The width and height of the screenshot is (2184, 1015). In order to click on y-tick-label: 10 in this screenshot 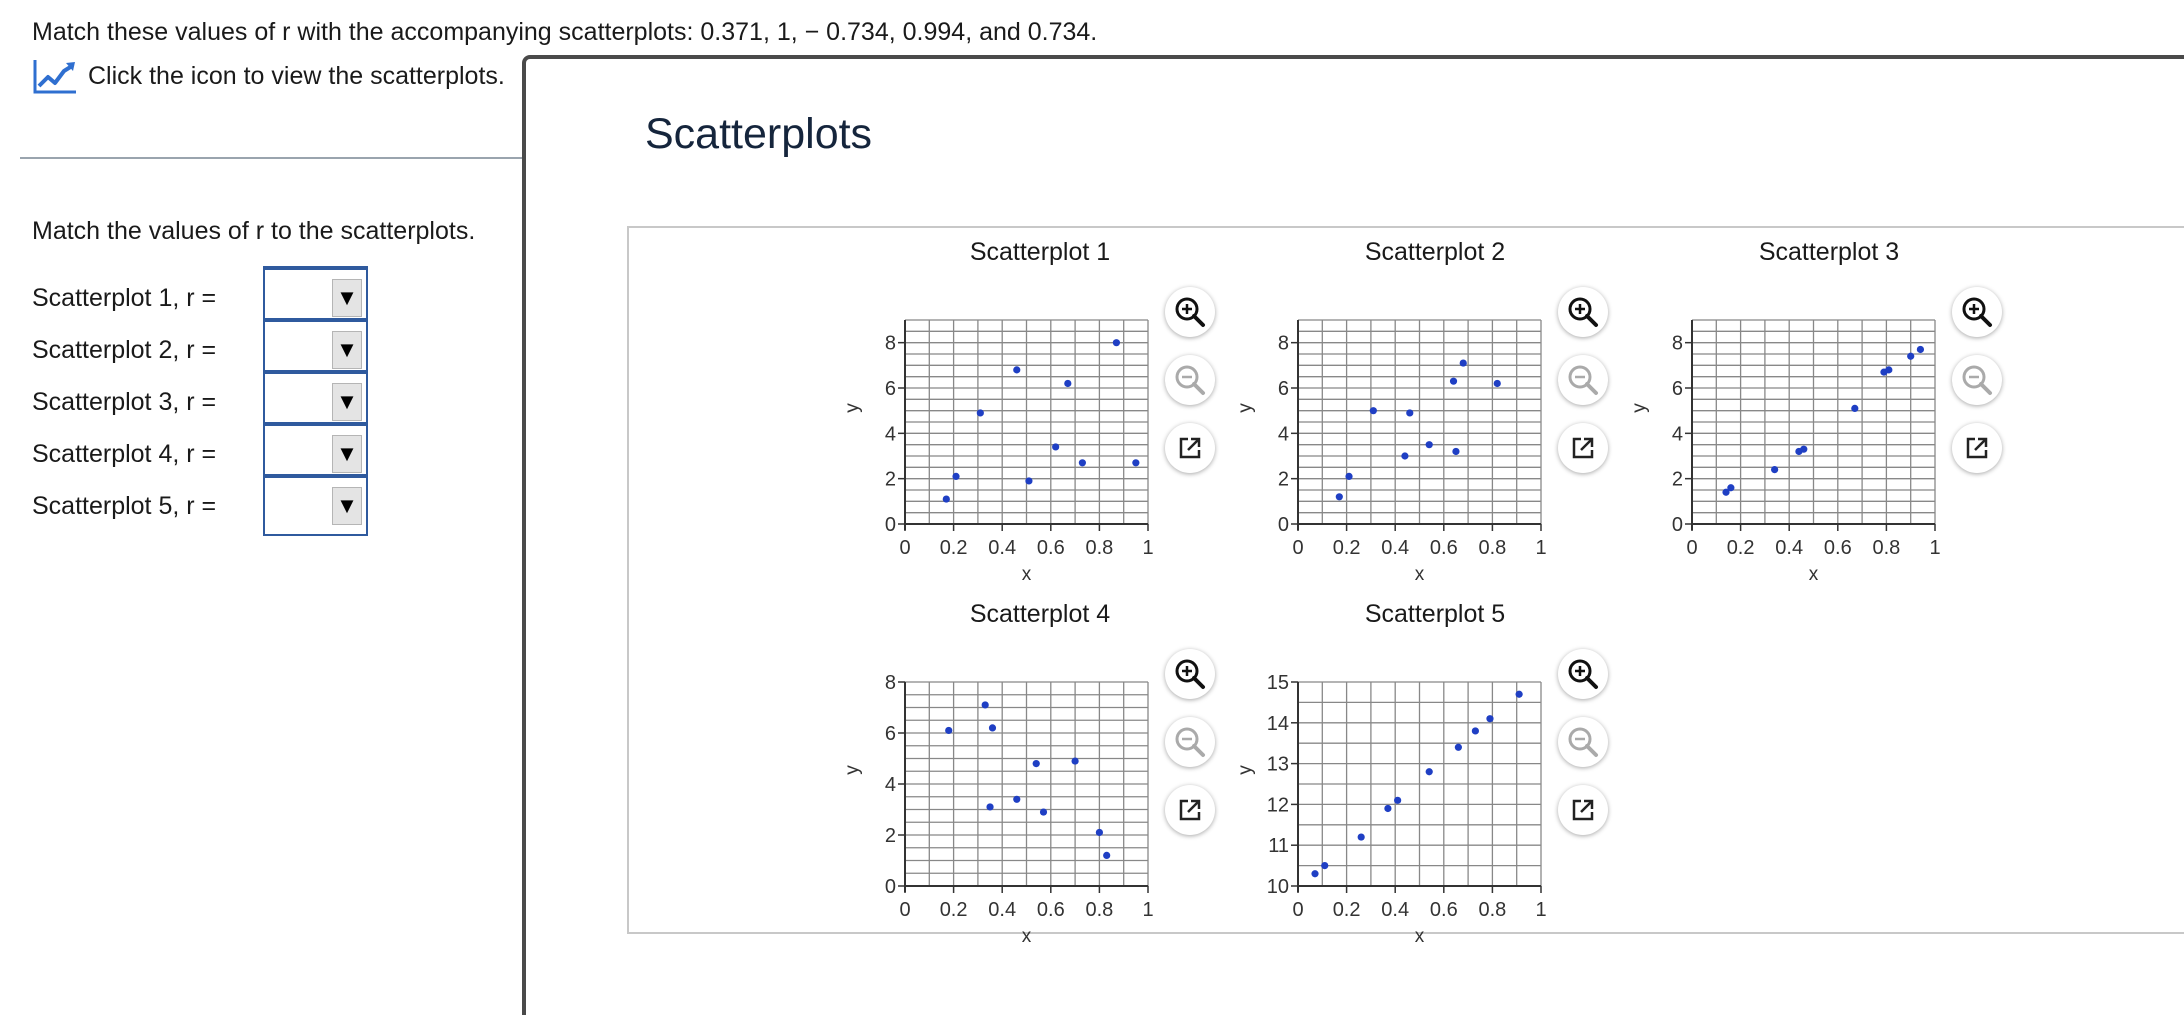, I will do `click(1278, 887)`.